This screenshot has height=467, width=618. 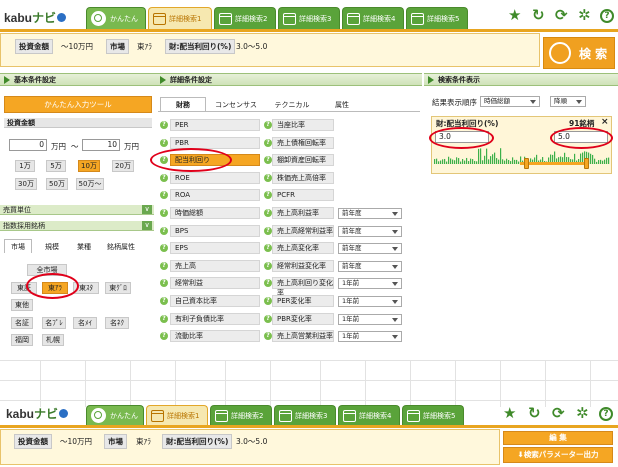 I want to click on tab-technical: テクニカル, so click(x=292, y=104).